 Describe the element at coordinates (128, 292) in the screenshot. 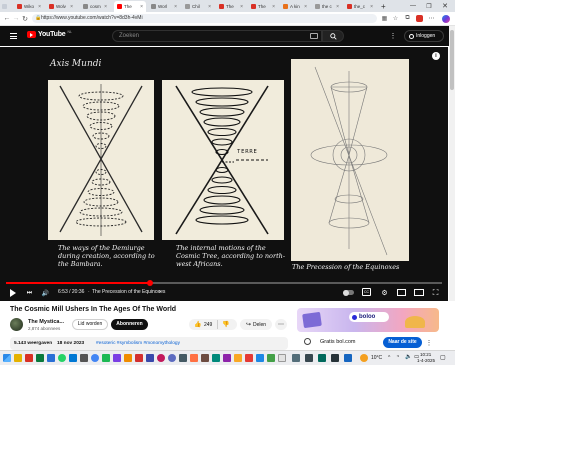

I see `chapter-title: The Precession of the Equinoxes` at that location.